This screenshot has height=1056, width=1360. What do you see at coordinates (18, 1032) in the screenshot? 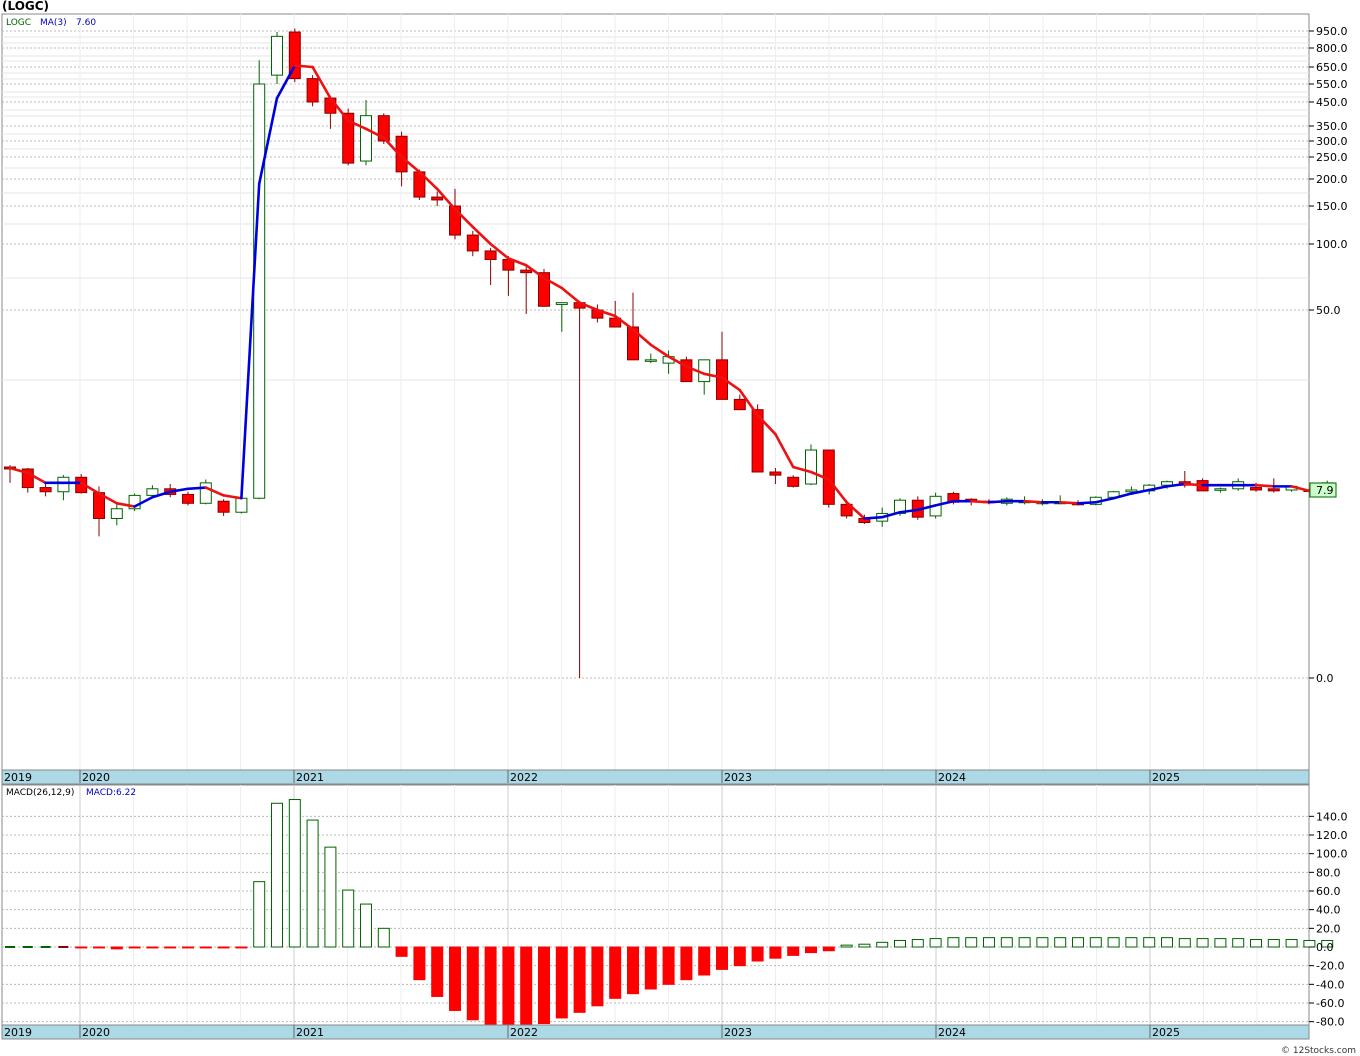
I see `year-label: 2019` at bounding box center [18, 1032].